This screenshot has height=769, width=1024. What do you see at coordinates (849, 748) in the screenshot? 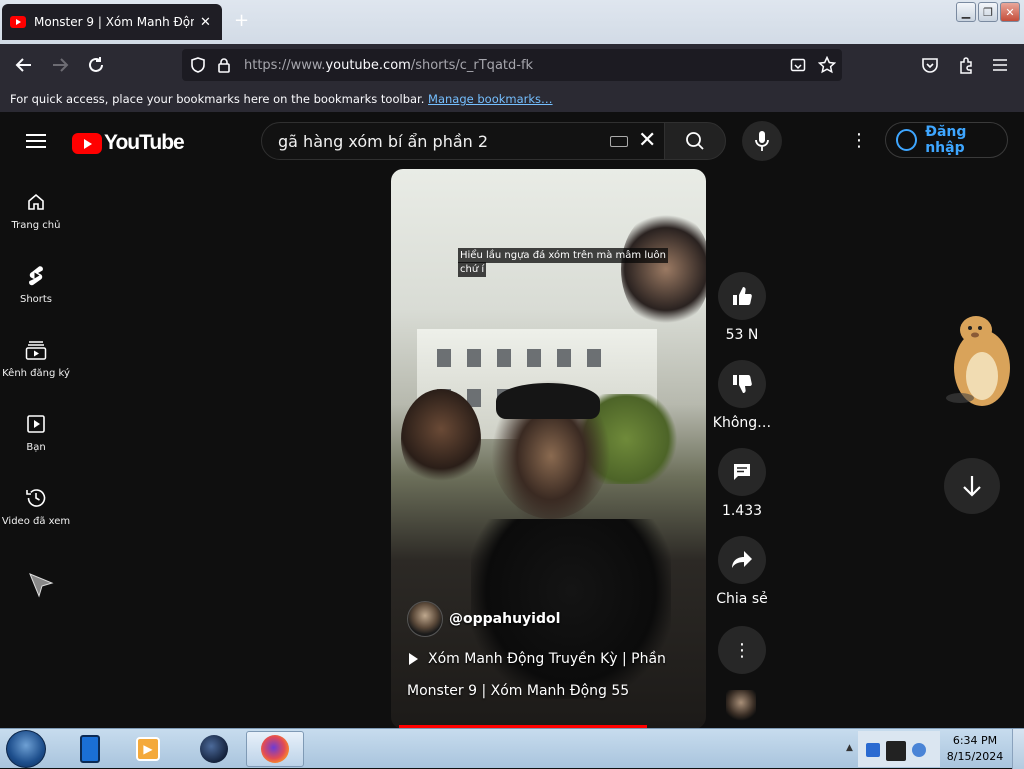
I see `tray-expand-icon: ▲` at bounding box center [849, 748].